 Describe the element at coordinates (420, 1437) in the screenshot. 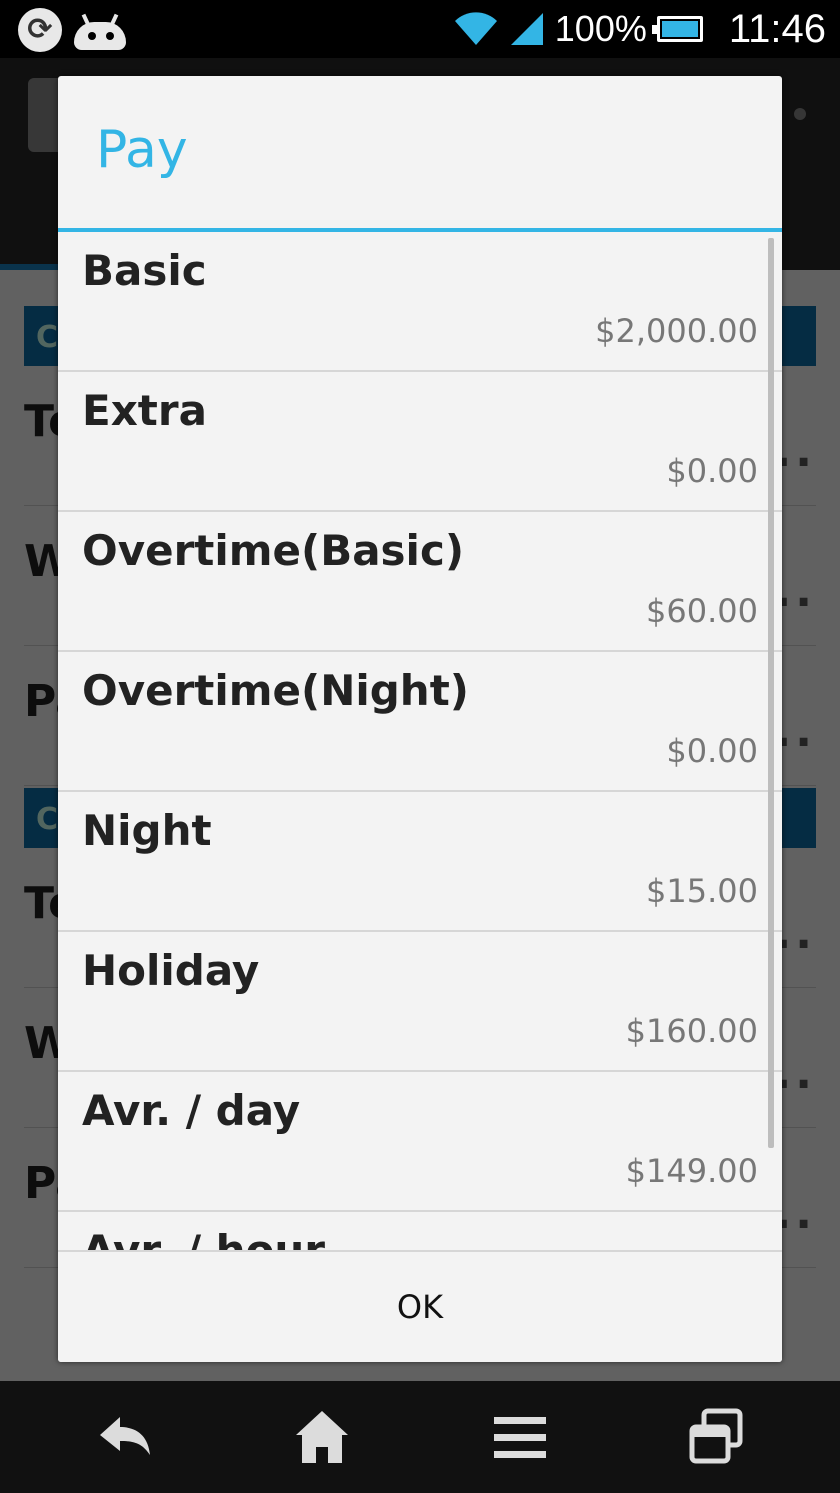

I see `navigation-bar` at that location.